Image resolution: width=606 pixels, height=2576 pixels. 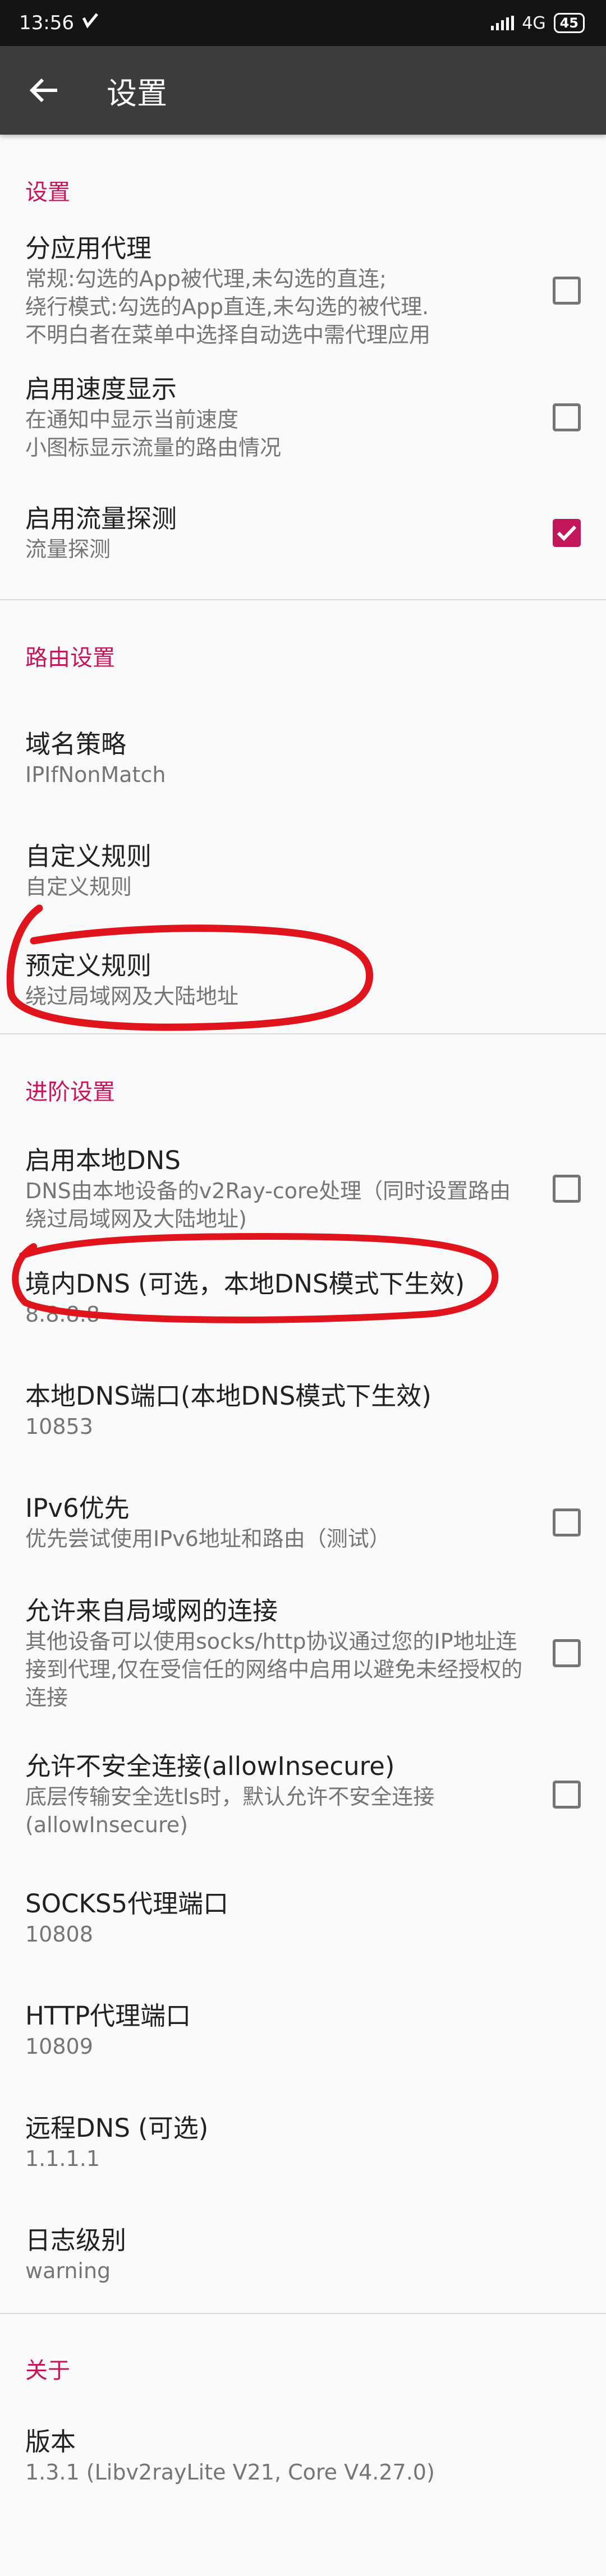 What do you see at coordinates (59, 2046) in the screenshot?
I see `pref-summary: 10809` at bounding box center [59, 2046].